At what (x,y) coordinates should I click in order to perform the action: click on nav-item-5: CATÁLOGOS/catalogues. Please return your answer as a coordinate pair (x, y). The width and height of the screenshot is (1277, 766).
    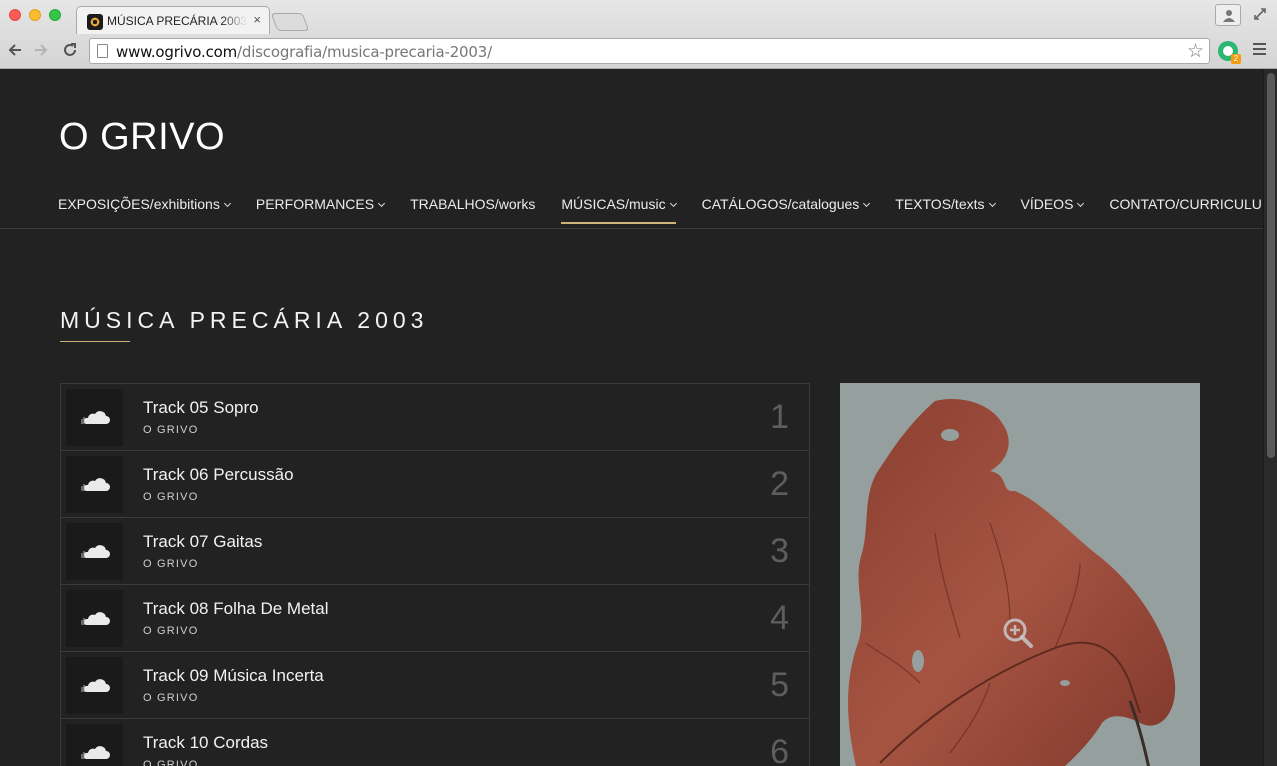
    Looking at the image, I should click on (786, 209).